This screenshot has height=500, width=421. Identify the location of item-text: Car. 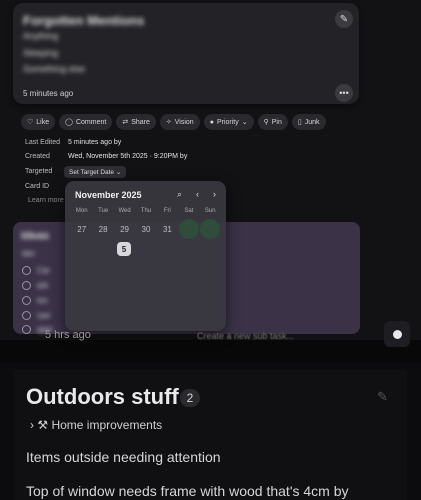
(43, 270).